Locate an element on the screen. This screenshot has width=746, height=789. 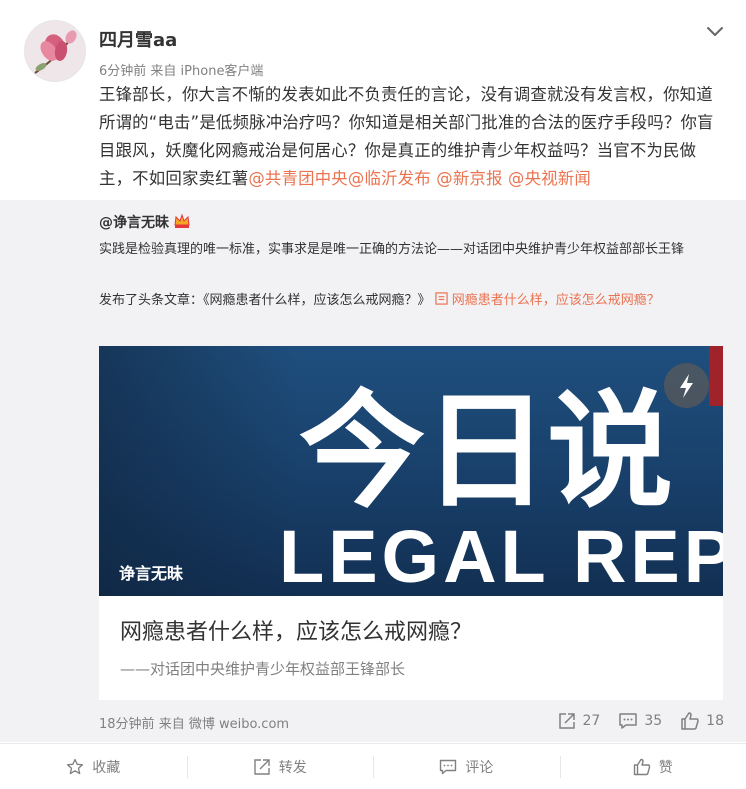
star-icon is located at coordinates (75, 766).